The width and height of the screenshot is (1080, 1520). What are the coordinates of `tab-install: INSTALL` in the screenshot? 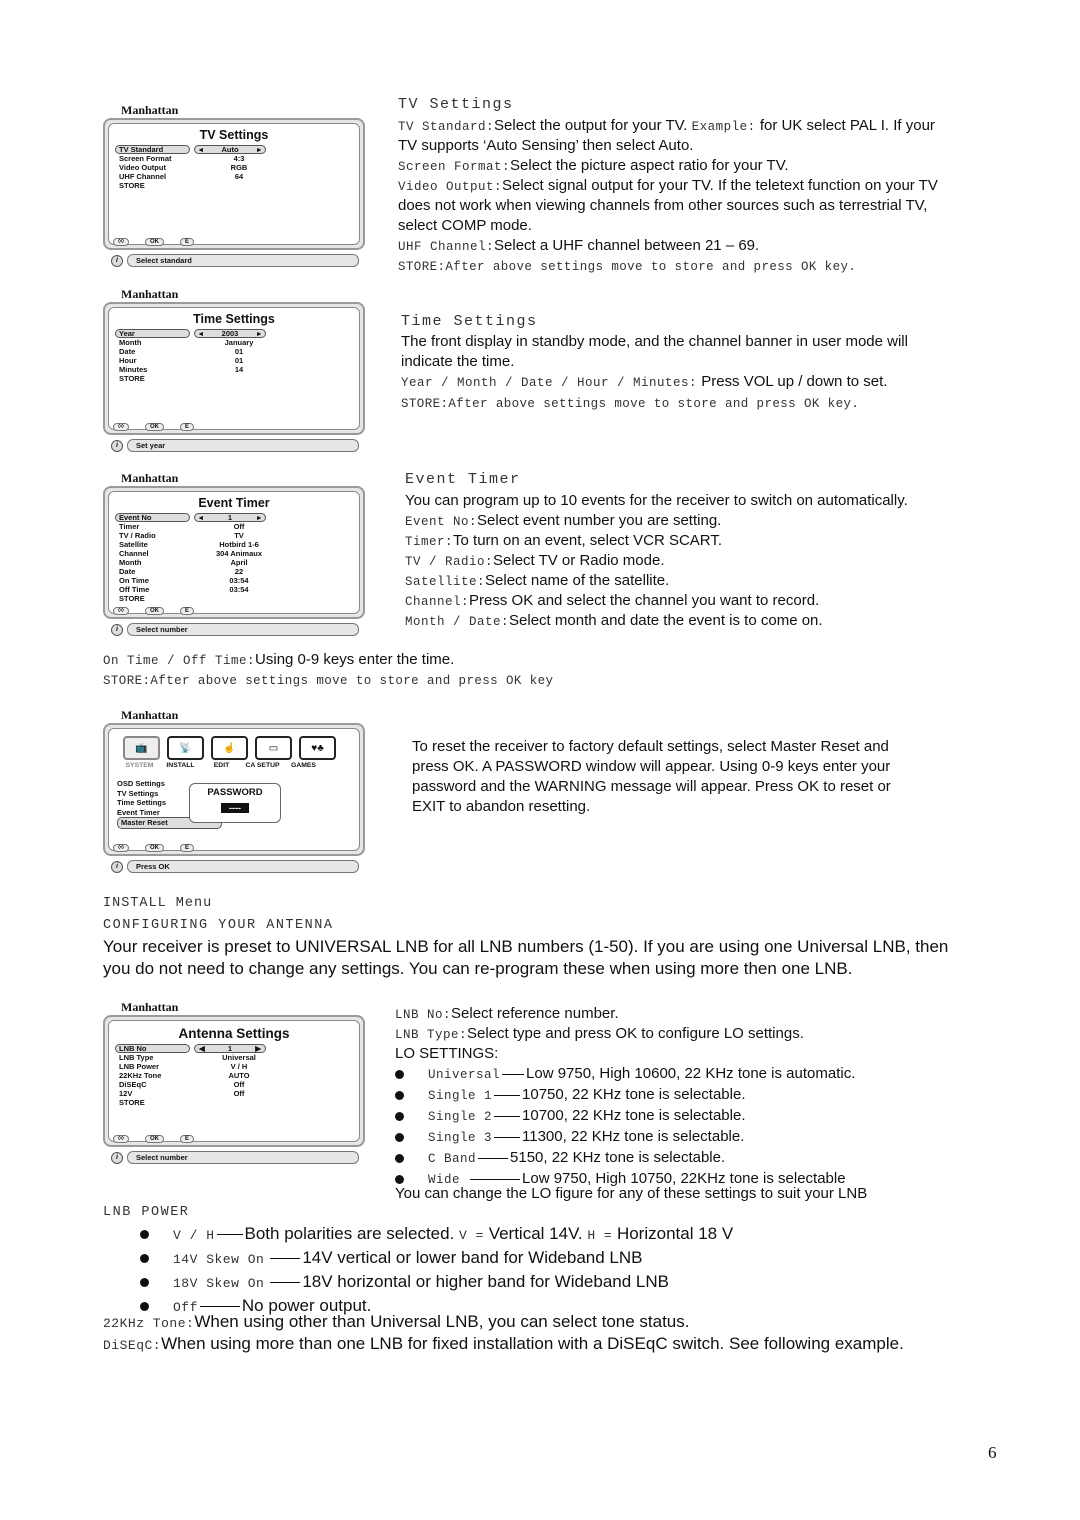 It's located at (180, 765).